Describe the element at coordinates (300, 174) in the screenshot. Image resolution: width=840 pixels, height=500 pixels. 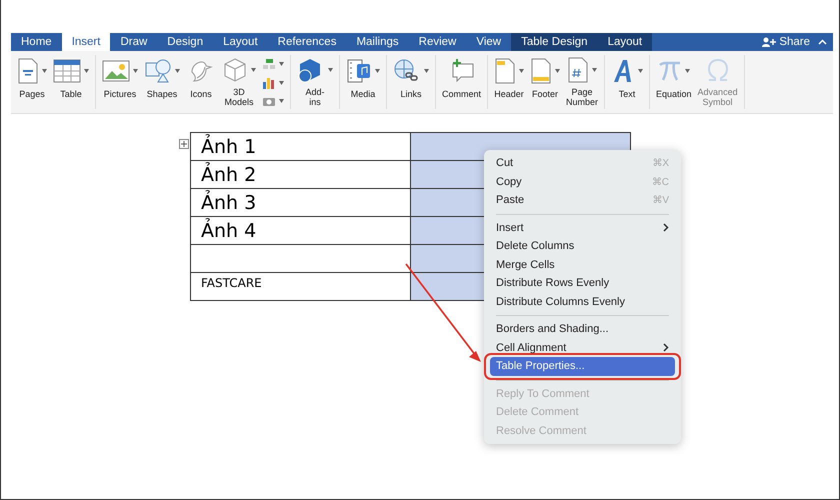
I see `table-cell: Ảnh 2` at that location.